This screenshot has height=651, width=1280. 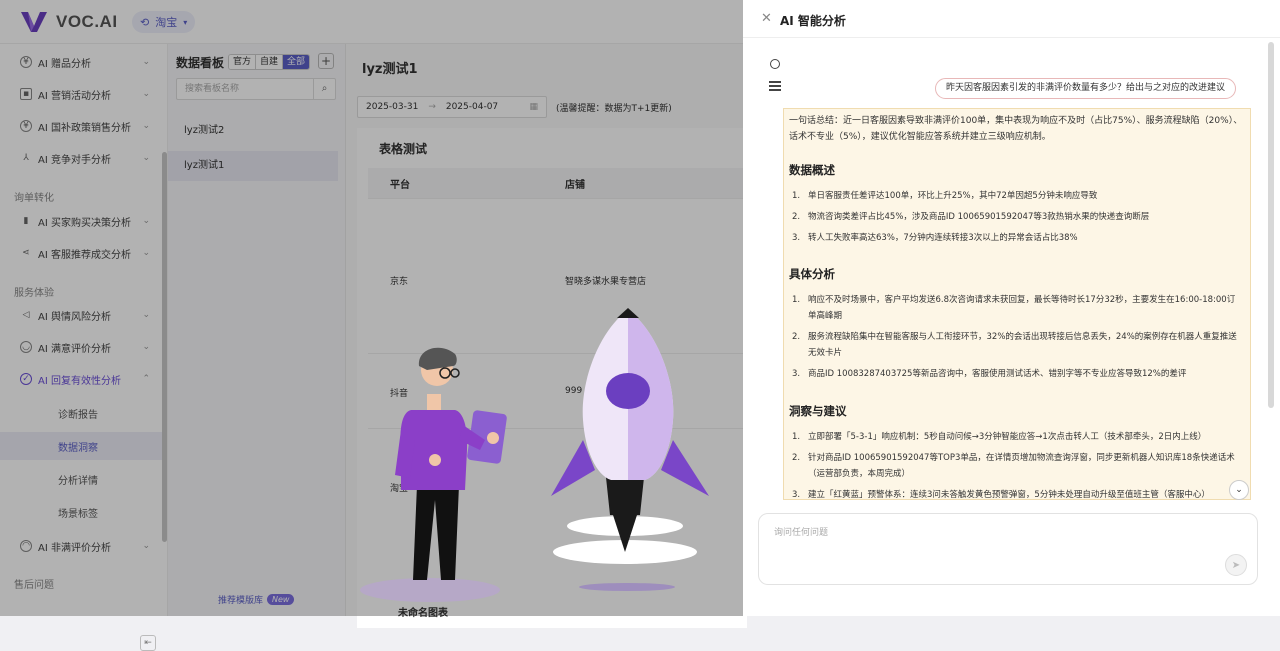 I want to click on scroll-down-icon: ⌄, so click(x=1239, y=490).